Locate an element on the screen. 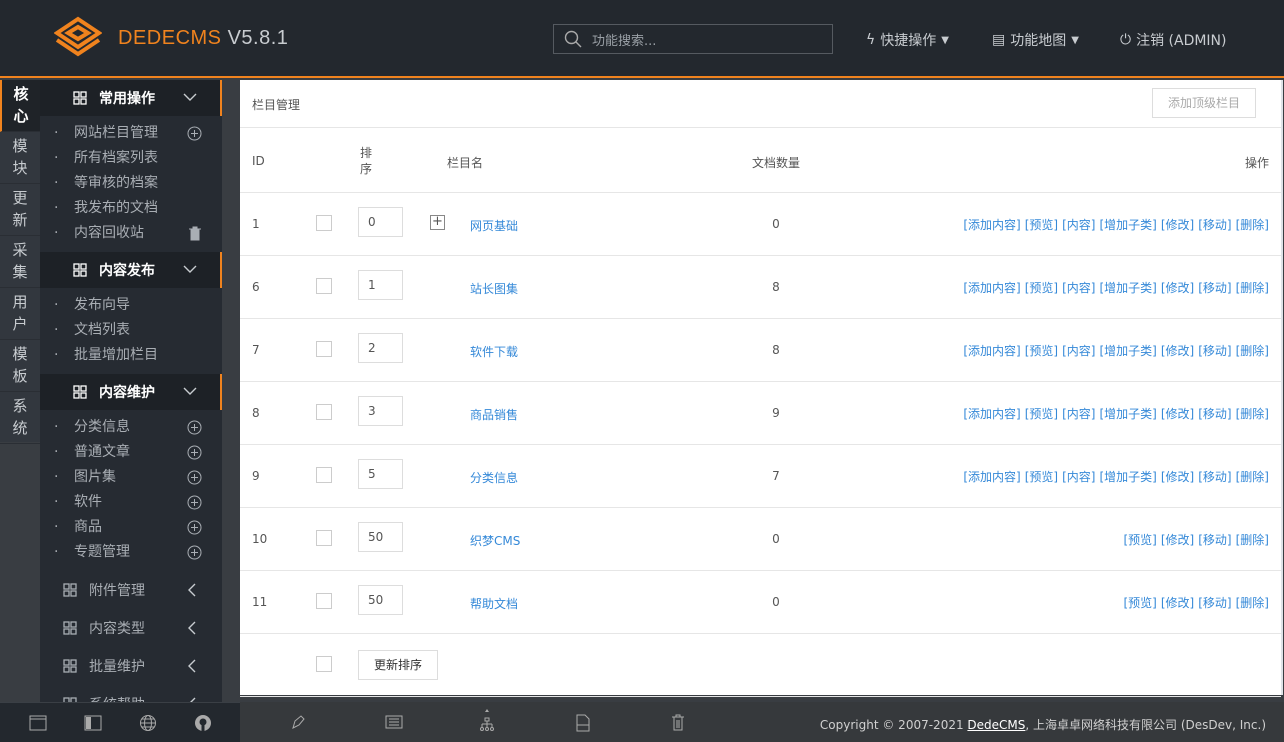 This screenshot has height=742, width=1284. order-input: 1 is located at coordinates (380, 285).